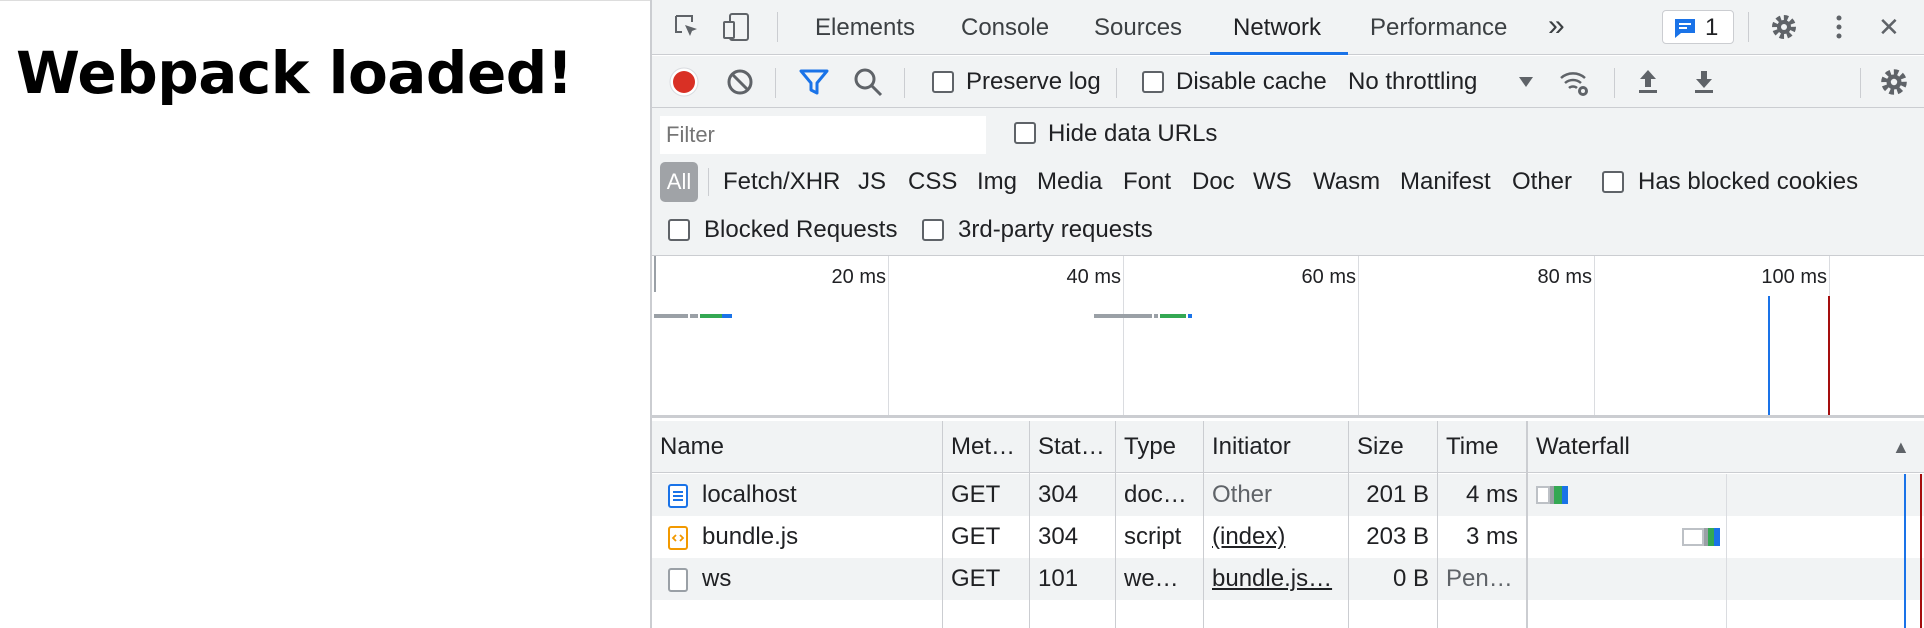 This screenshot has height=628, width=1924. What do you see at coordinates (1393, 447) in the screenshot?
I see `column-size: Size` at bounding box center [1393, 447].